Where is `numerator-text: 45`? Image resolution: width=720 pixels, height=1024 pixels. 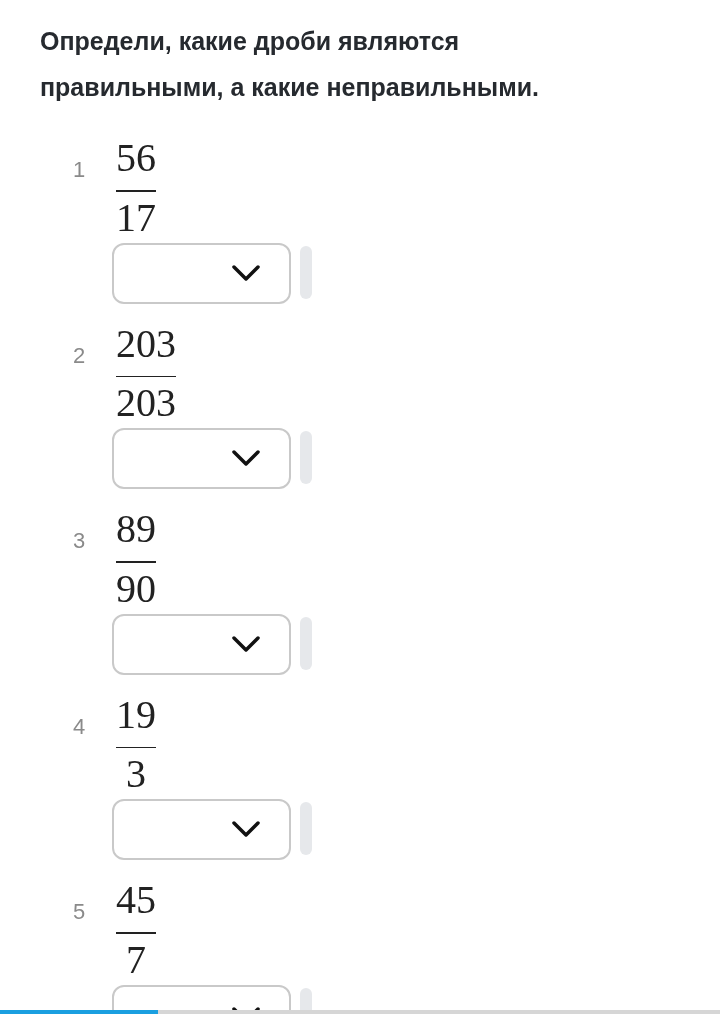
numerator-text: 45 is located at coordinates (136, 900).